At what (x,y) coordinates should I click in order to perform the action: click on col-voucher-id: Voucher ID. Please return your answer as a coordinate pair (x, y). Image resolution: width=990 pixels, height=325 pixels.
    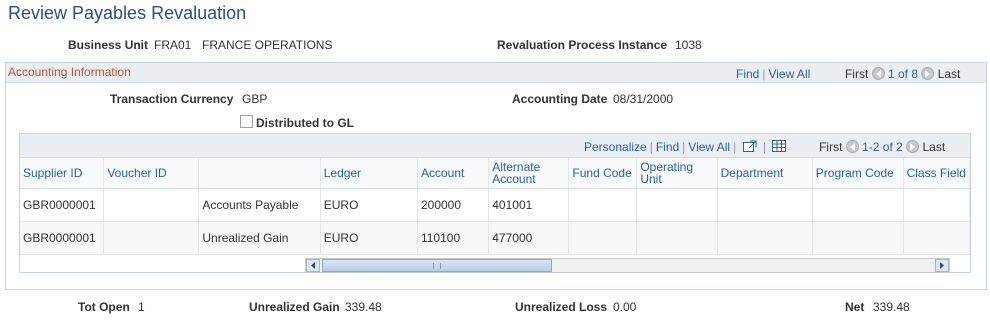
    Looking at the image, I should click on (151, 173).